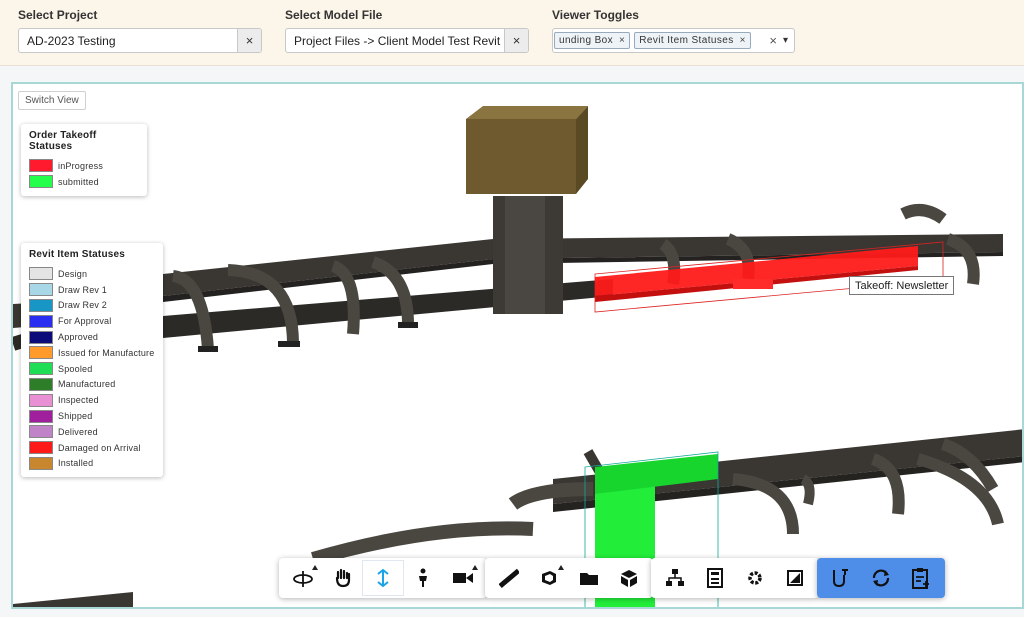  Describe the element at coordinates (76, 463) in the screenshot. I see `legend-label: Installed` at that location.